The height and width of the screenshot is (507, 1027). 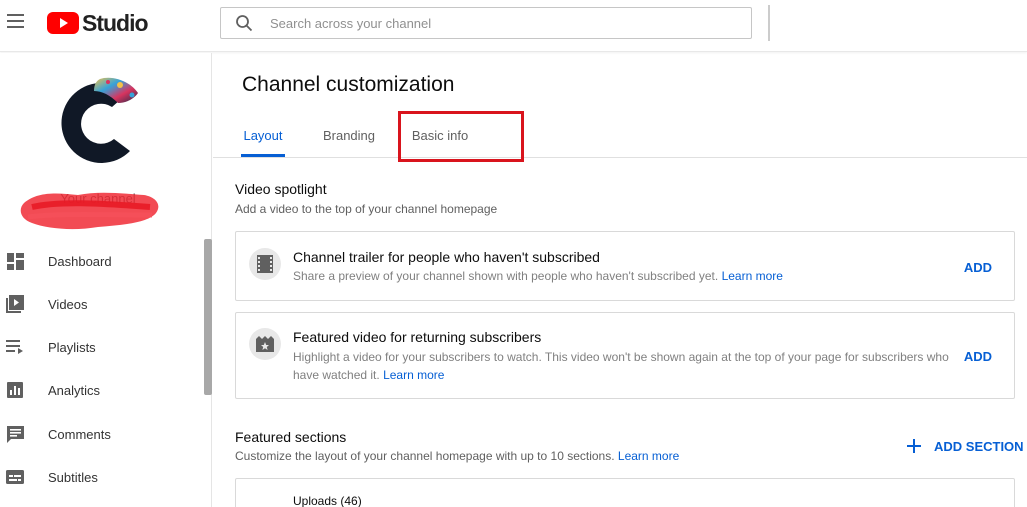 I want to click on sidebar-item-label: Analytics, so click(x=74, y=390).